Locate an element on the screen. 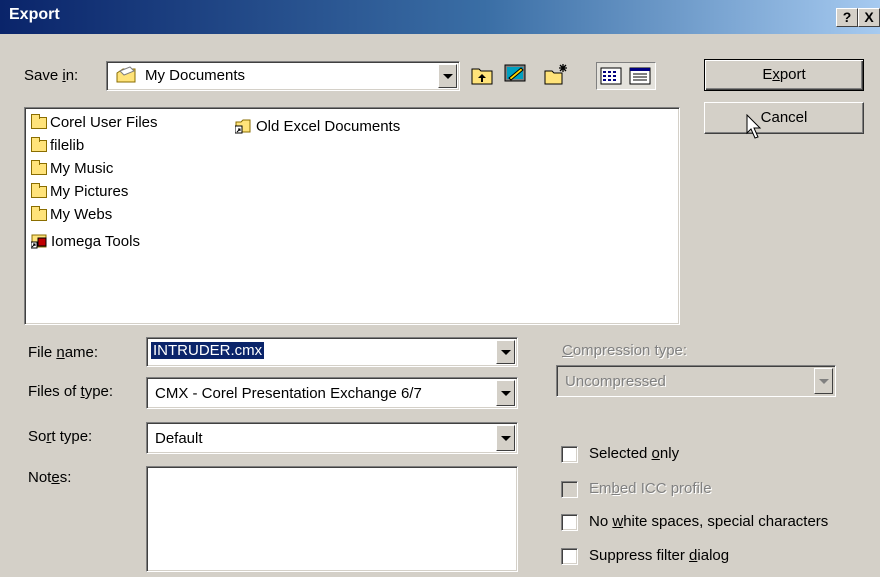 The height and width of the screenshot is (577, 880). mouse-cursor-icon is located at coordinates (754, 126).